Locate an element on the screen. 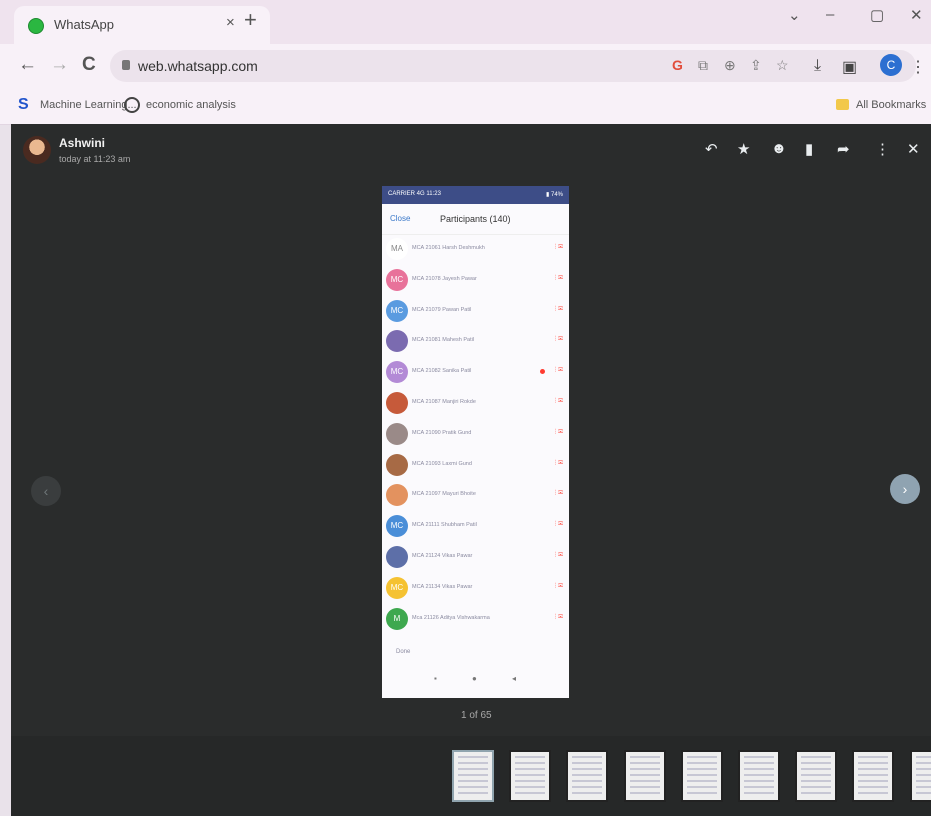 The width and height of the screenshot is (931, 816). bookmark-economic-analysis: economic analysis is located at coordinates (191, 105).